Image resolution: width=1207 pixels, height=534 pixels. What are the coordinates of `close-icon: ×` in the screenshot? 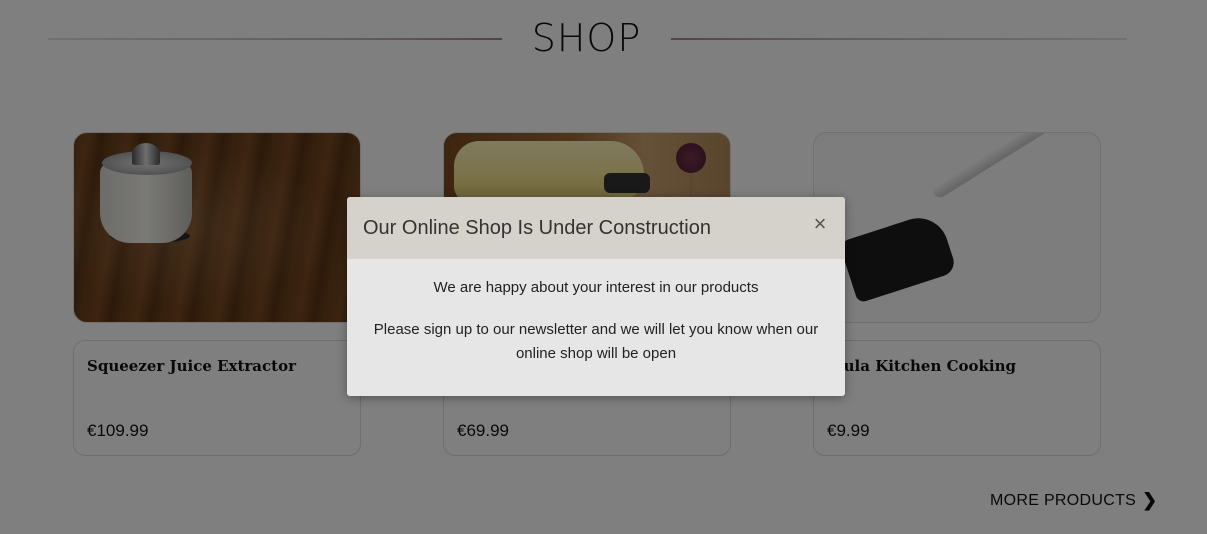 It's located at (820, 224).